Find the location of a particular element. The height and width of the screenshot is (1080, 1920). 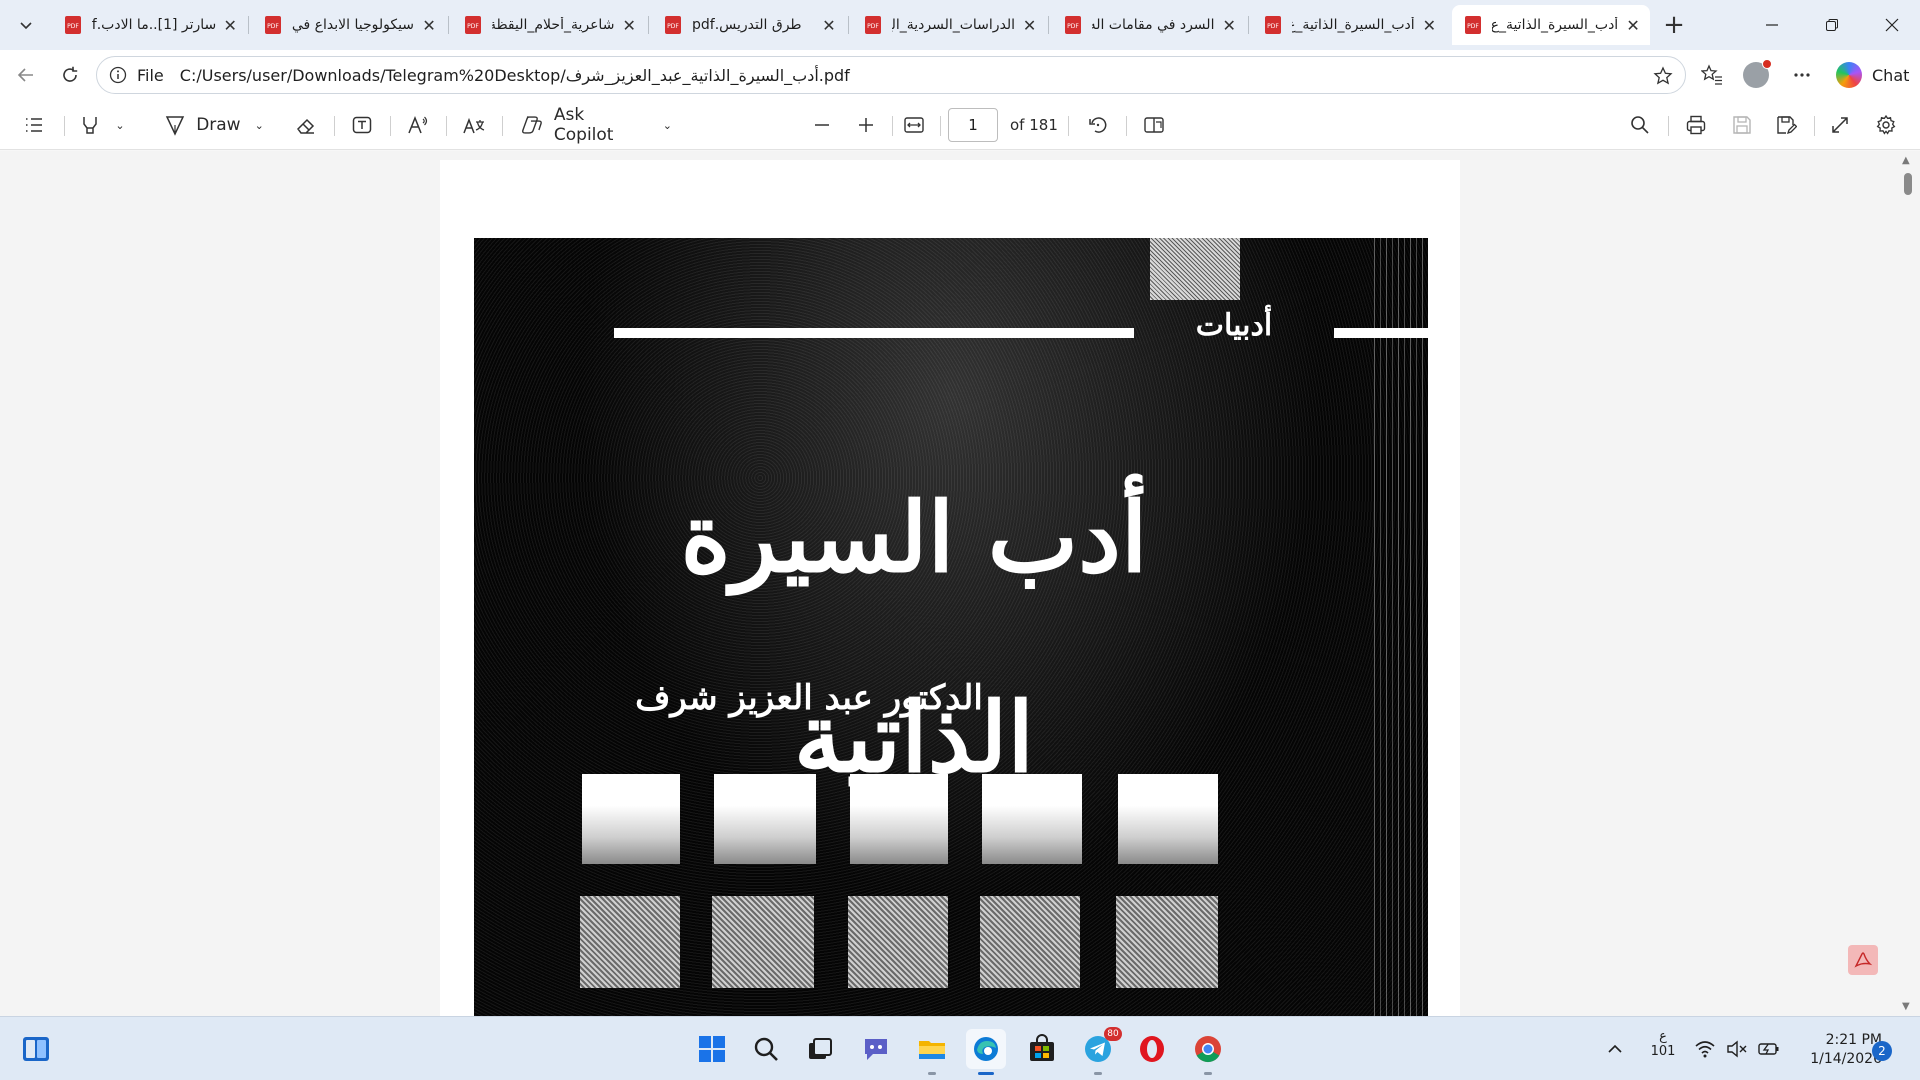

pdf-settings-button is located at coordinates (1886, 125).